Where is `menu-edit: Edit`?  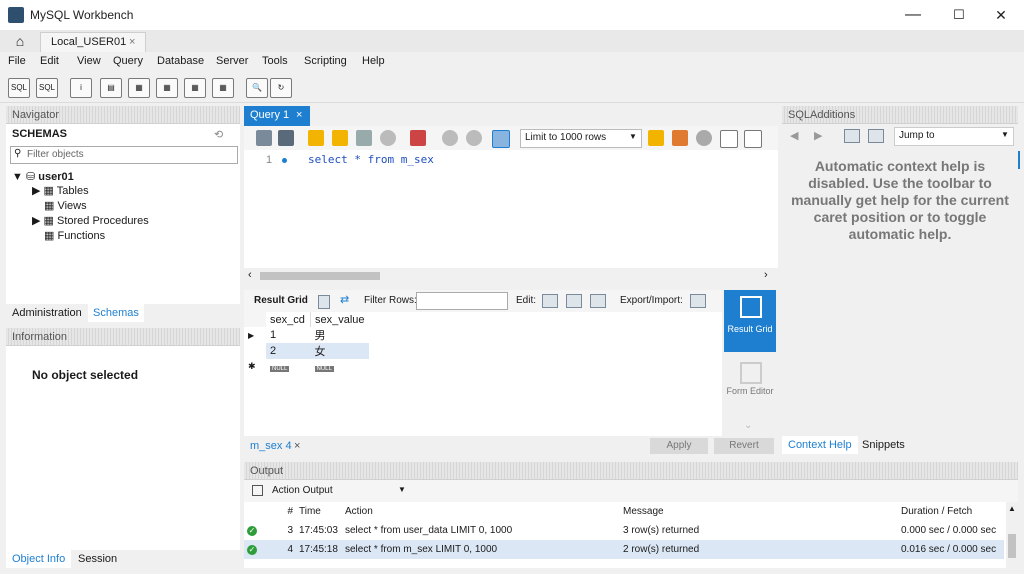 menu-edit: Edit is located at coordinates (49, 61).